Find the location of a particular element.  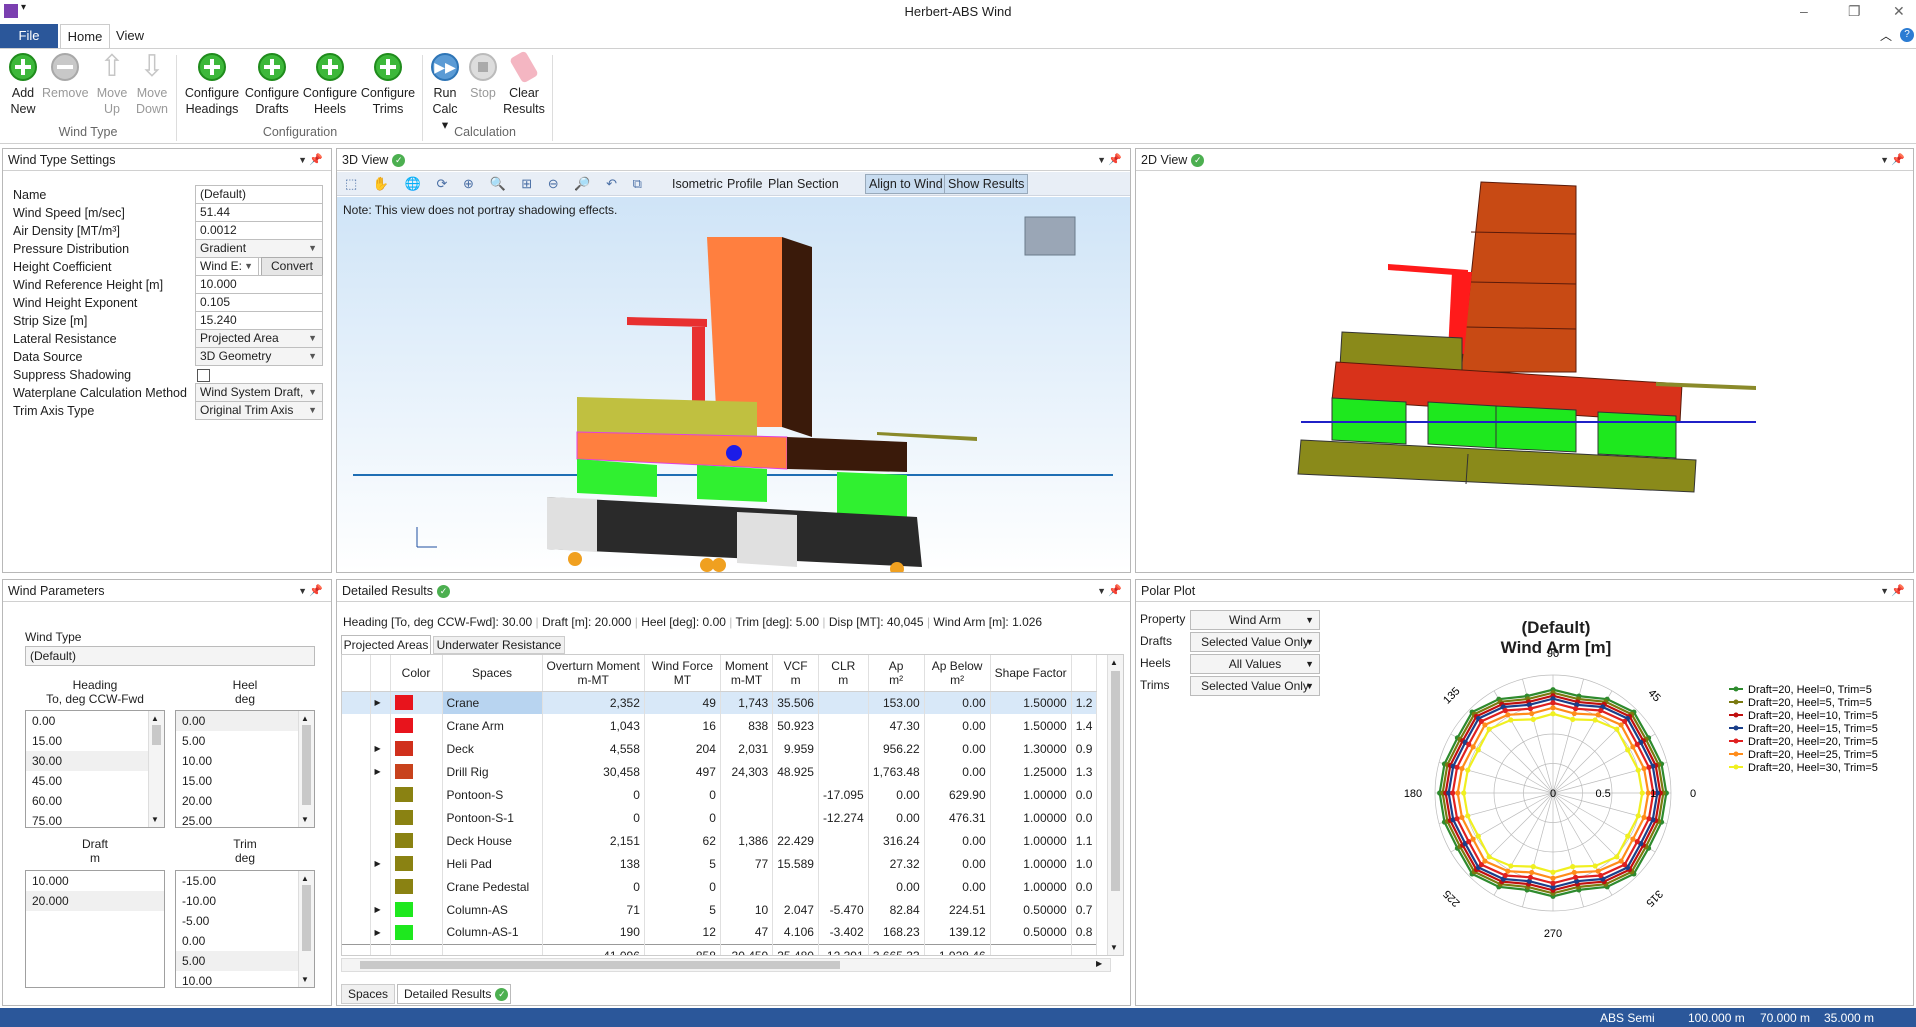

space-name: Crane is located at coordinates (492, 702).